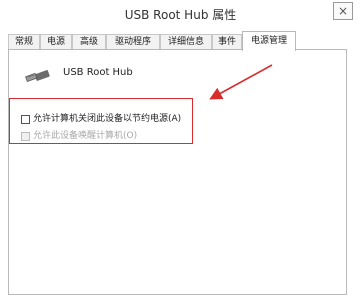  I want to click on window-title: USB Root Hub 属性, so click(180, 15).